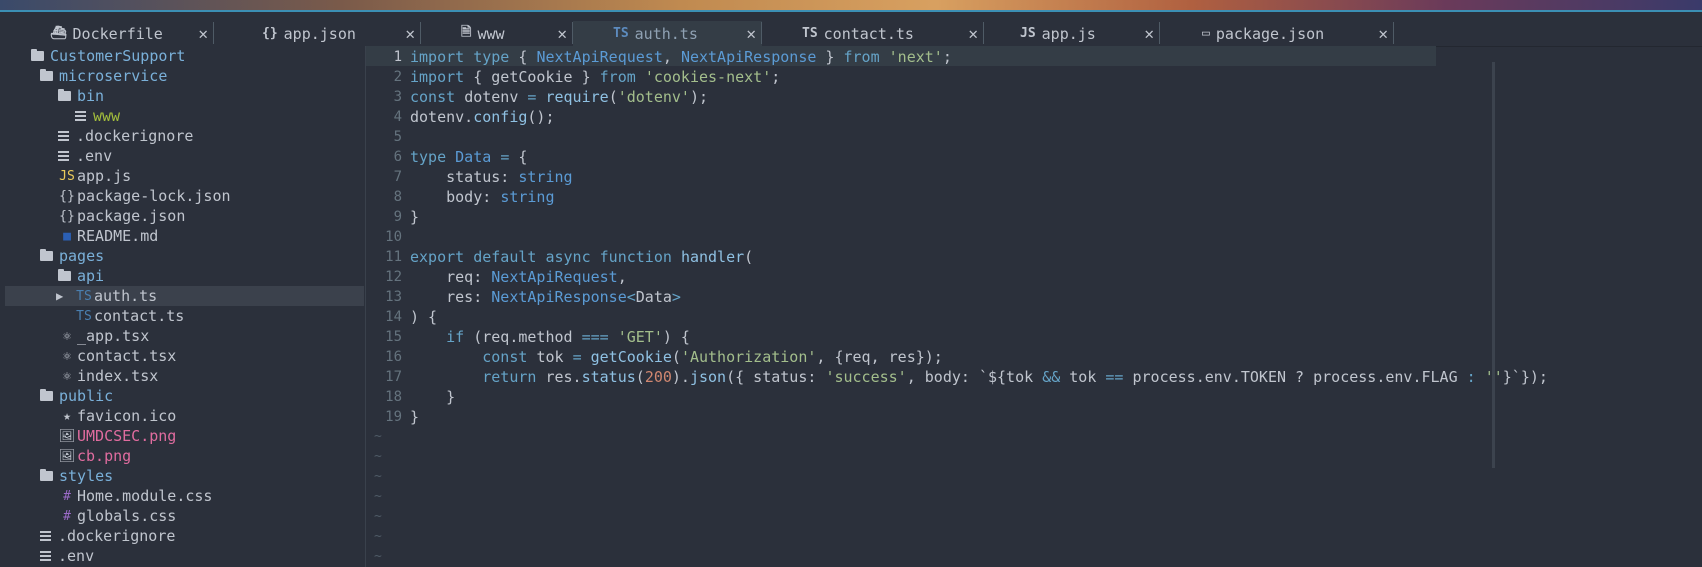 This screenshot has height=567, width=1702. Describe the element at coordinates (126, 296) in the screenshot. I see `tree-item-label: auth.ts` at that location.